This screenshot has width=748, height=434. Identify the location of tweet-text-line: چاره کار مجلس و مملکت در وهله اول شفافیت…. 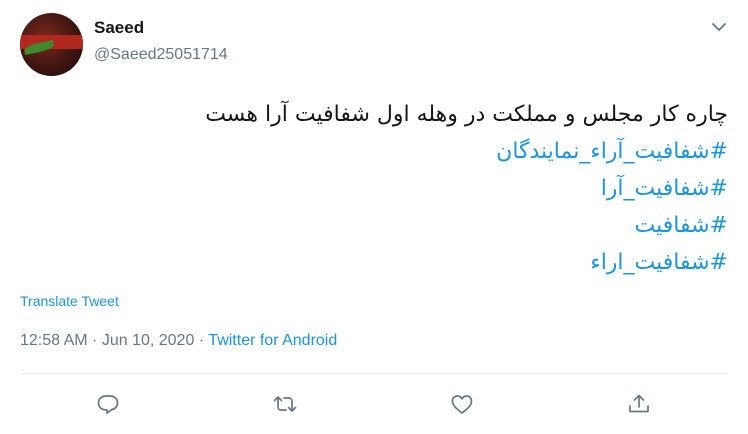
(466, 114).